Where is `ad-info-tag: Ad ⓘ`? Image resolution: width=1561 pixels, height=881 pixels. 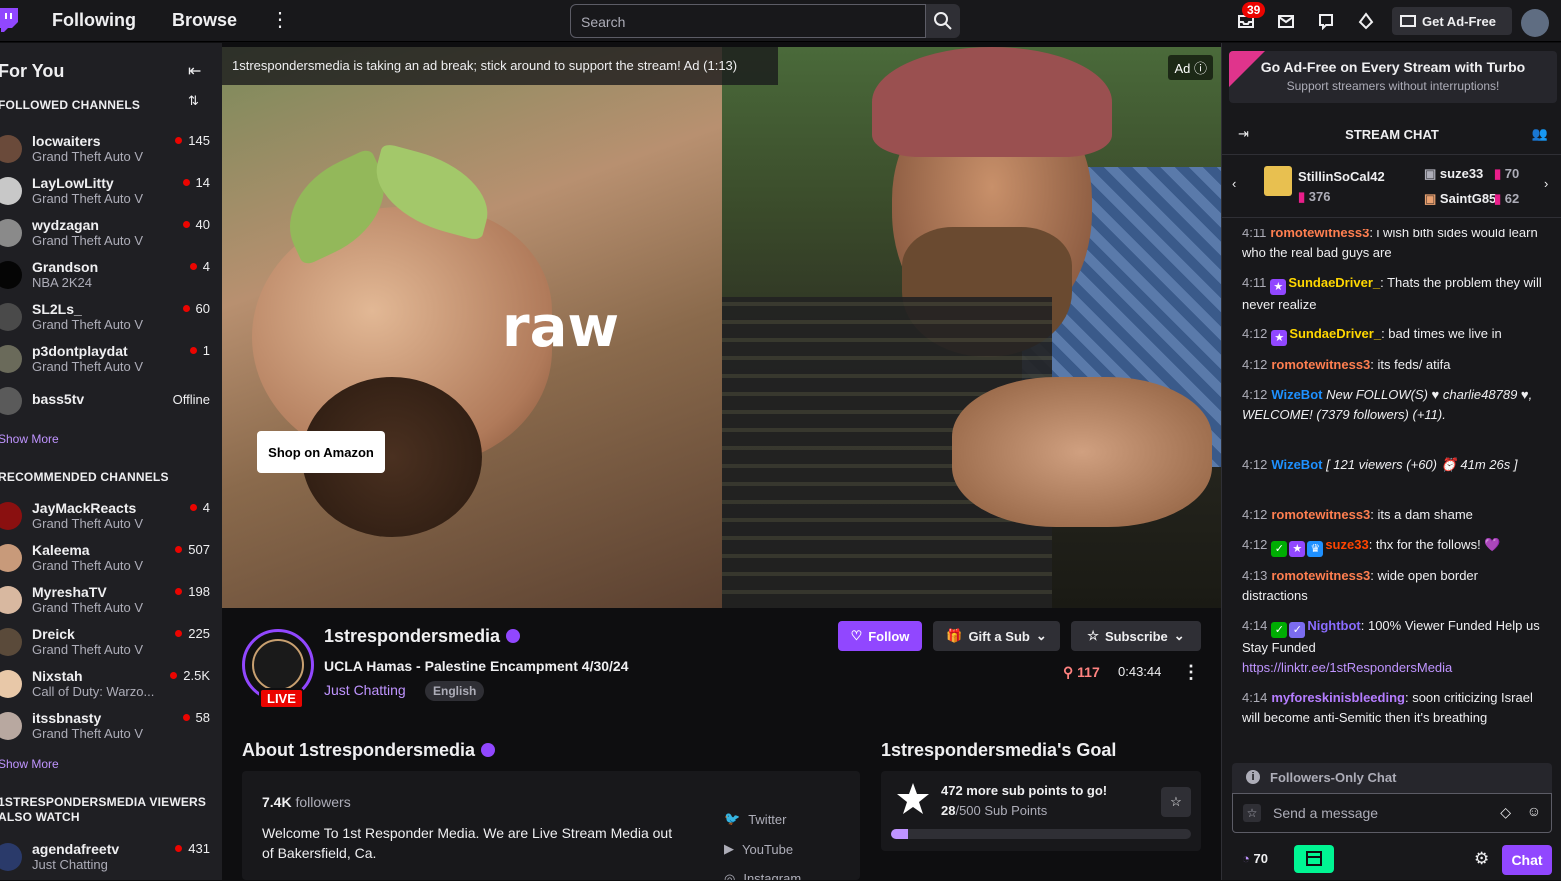
ad-info-tag: Ad ⓘ is located at coordinates (1190, 67).